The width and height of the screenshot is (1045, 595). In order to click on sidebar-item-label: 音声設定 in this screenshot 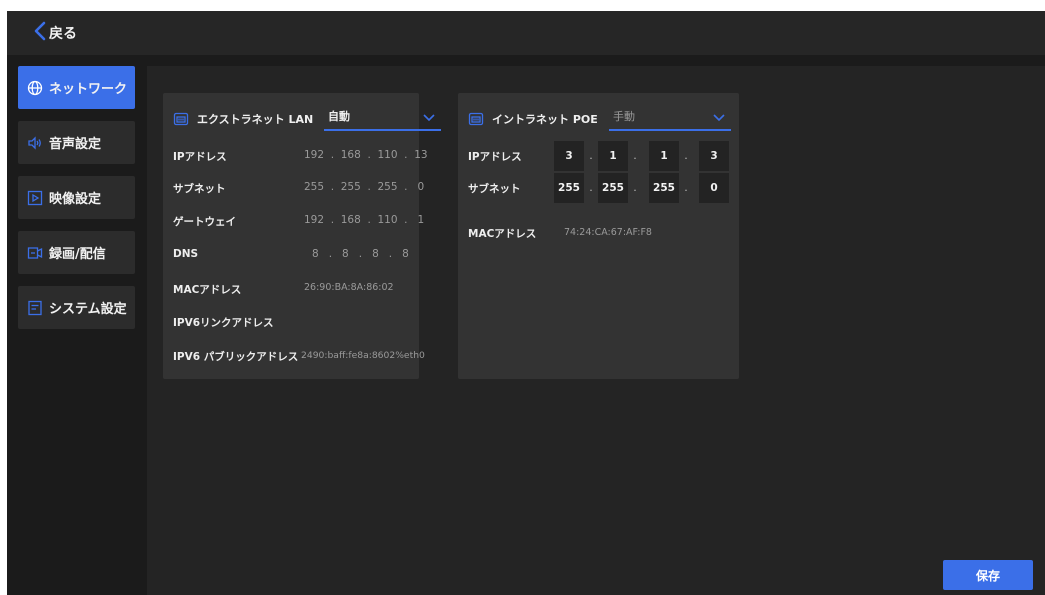, I will do `click(75, 144)`.